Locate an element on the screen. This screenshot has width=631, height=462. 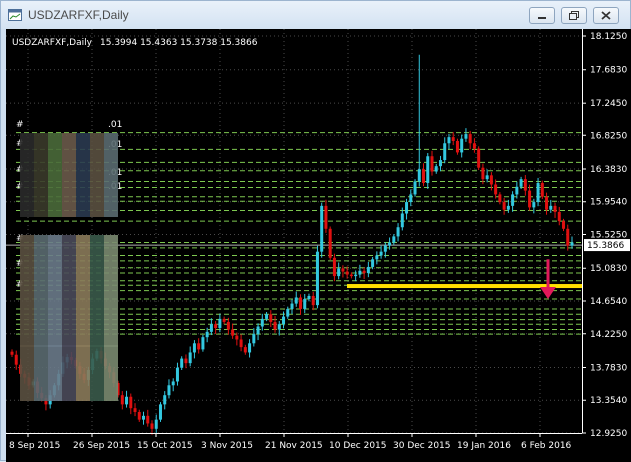
price-tick-label: 17.2450 is located at coordinates (608, 104).